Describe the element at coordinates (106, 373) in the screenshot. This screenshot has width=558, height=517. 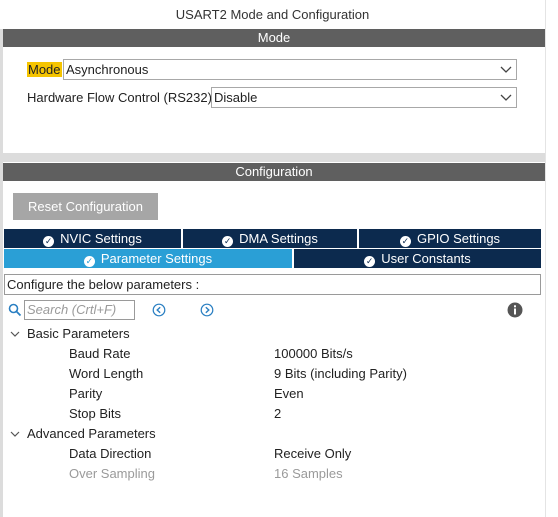
I see `param-name: Word Length` at that location.